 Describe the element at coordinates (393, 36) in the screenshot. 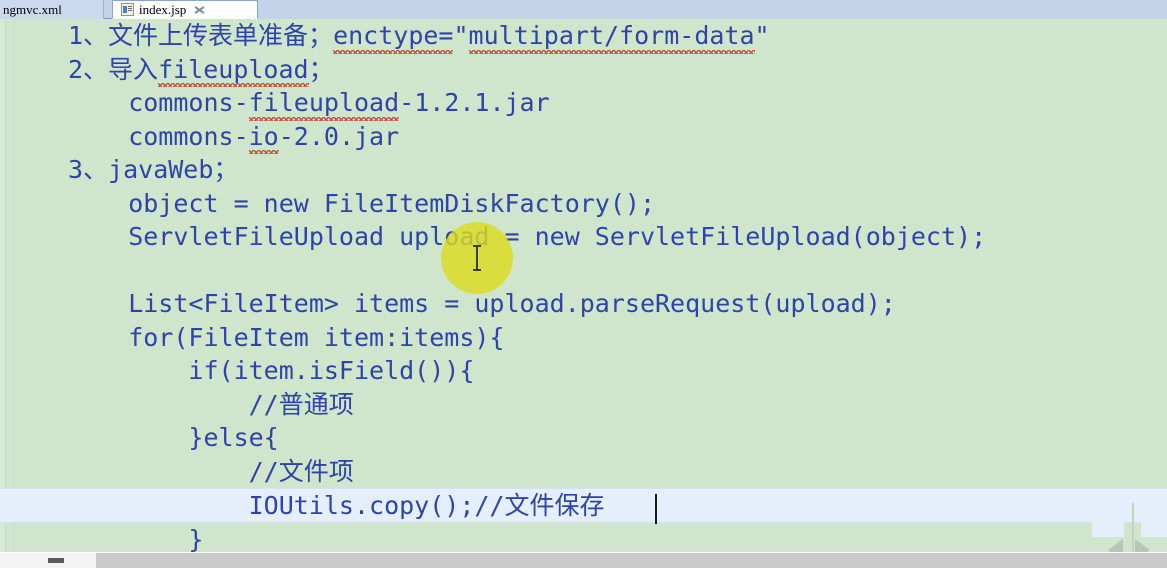

I see `code-token-misspelled: enctype=` at that location.